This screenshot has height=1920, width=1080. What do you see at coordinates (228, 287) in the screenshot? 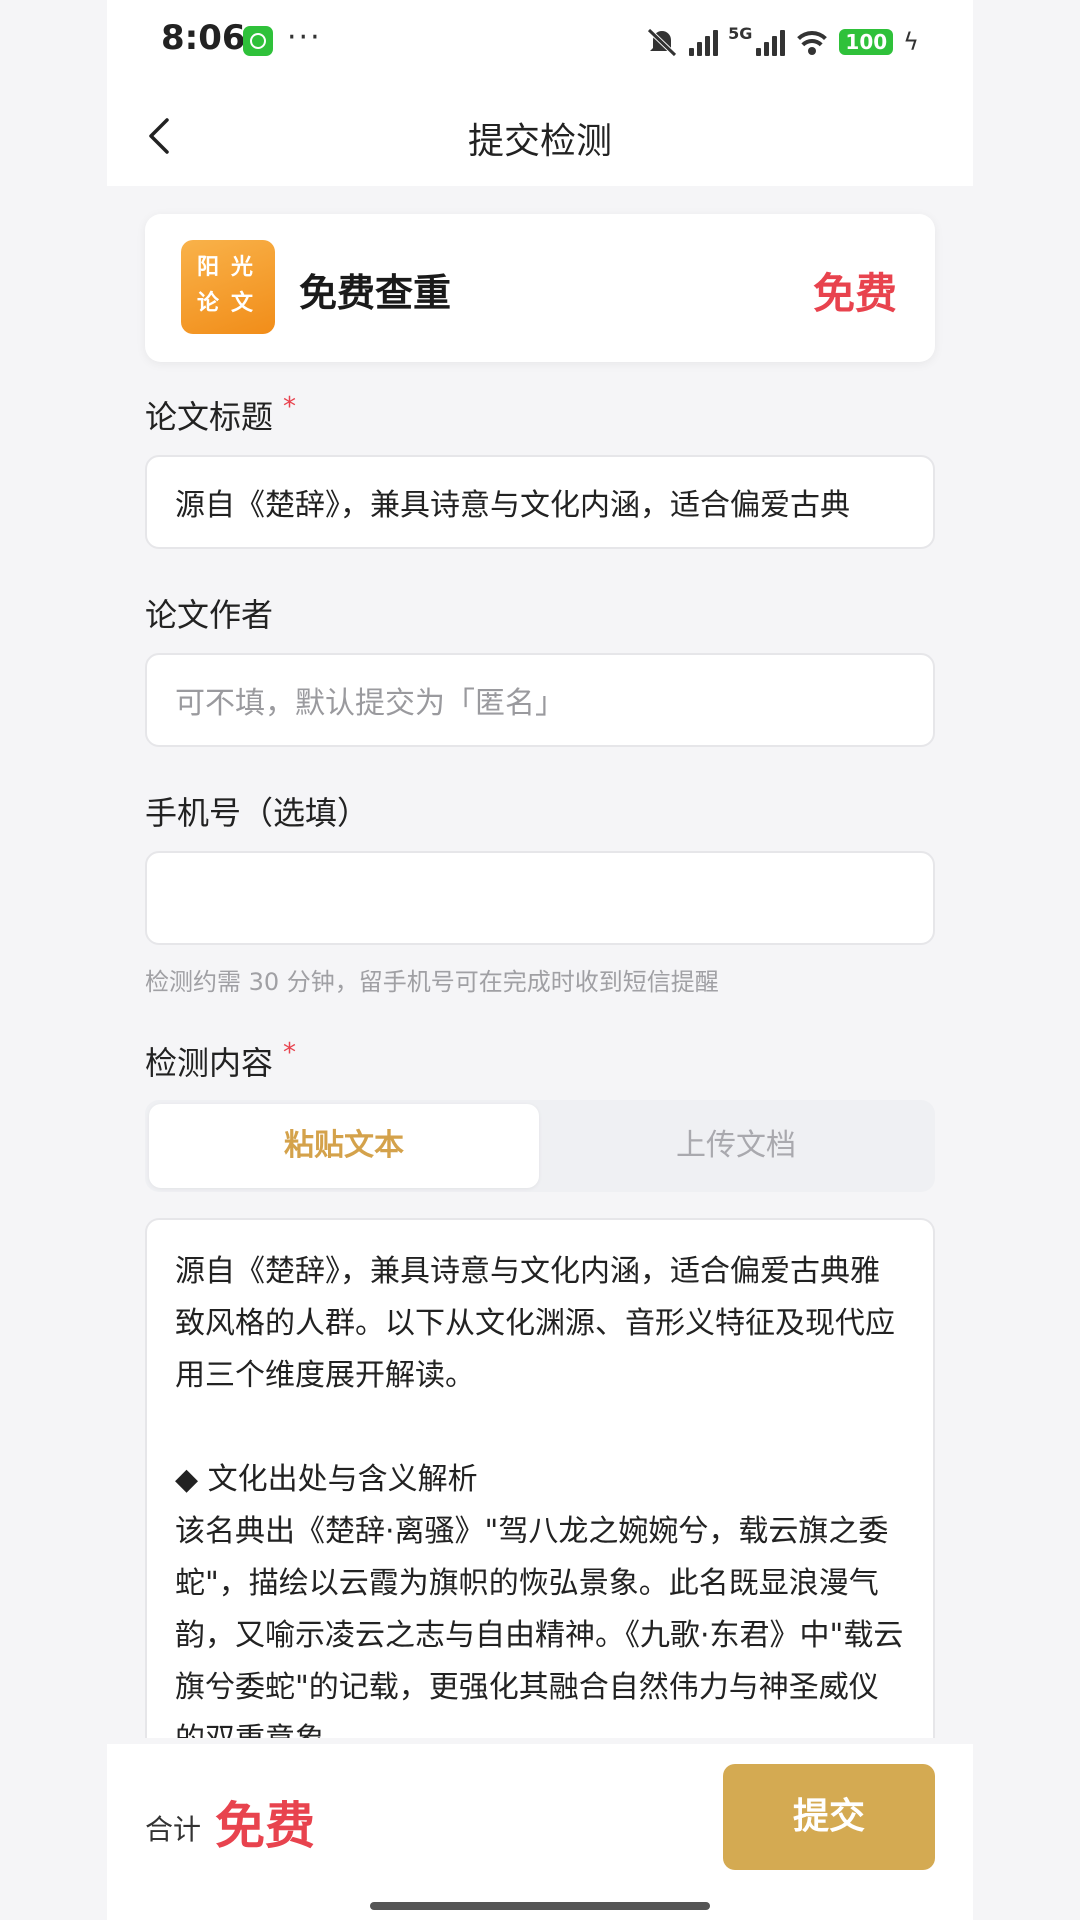
I see `service-logo: 阳光 论文` at bounding box center [228, 287].